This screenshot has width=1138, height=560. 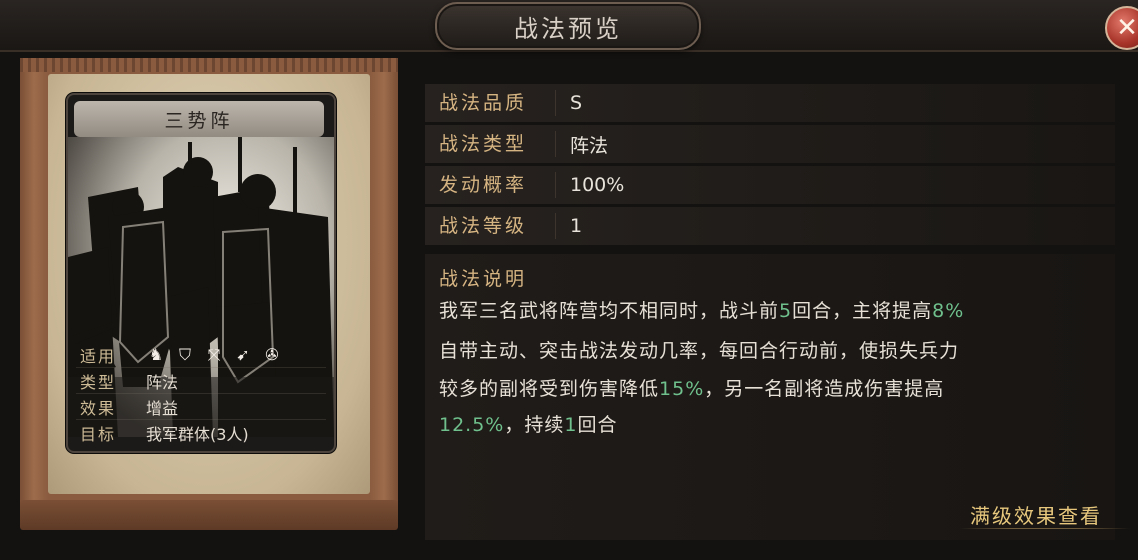 What do you see at coordinates (472, 425) in the screenshot?
I see `highlight-number: 12.5%` at bounding box center [472, 425].